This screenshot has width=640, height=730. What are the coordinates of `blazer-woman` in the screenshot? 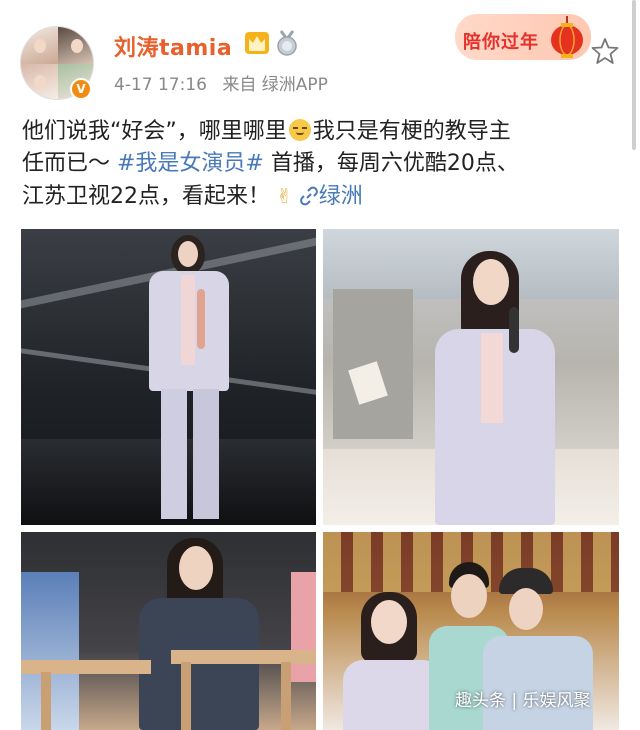 It's located at (393, 695).